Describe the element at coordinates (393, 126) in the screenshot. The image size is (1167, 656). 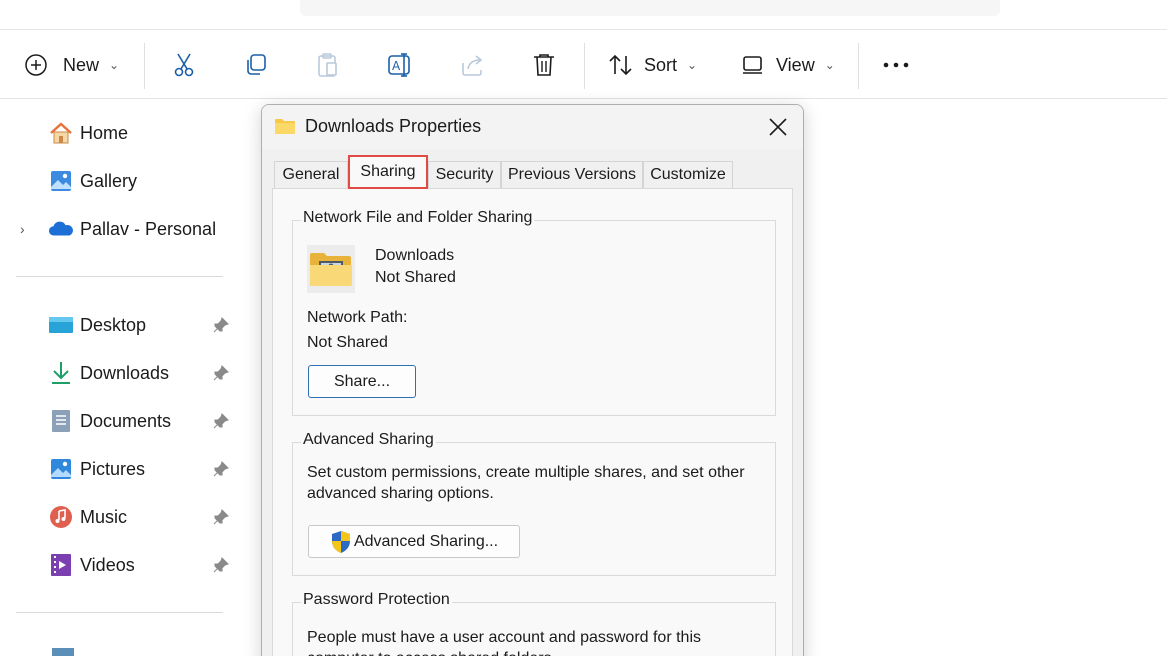
I see `dialog-title: Downloads Properties` at that location.